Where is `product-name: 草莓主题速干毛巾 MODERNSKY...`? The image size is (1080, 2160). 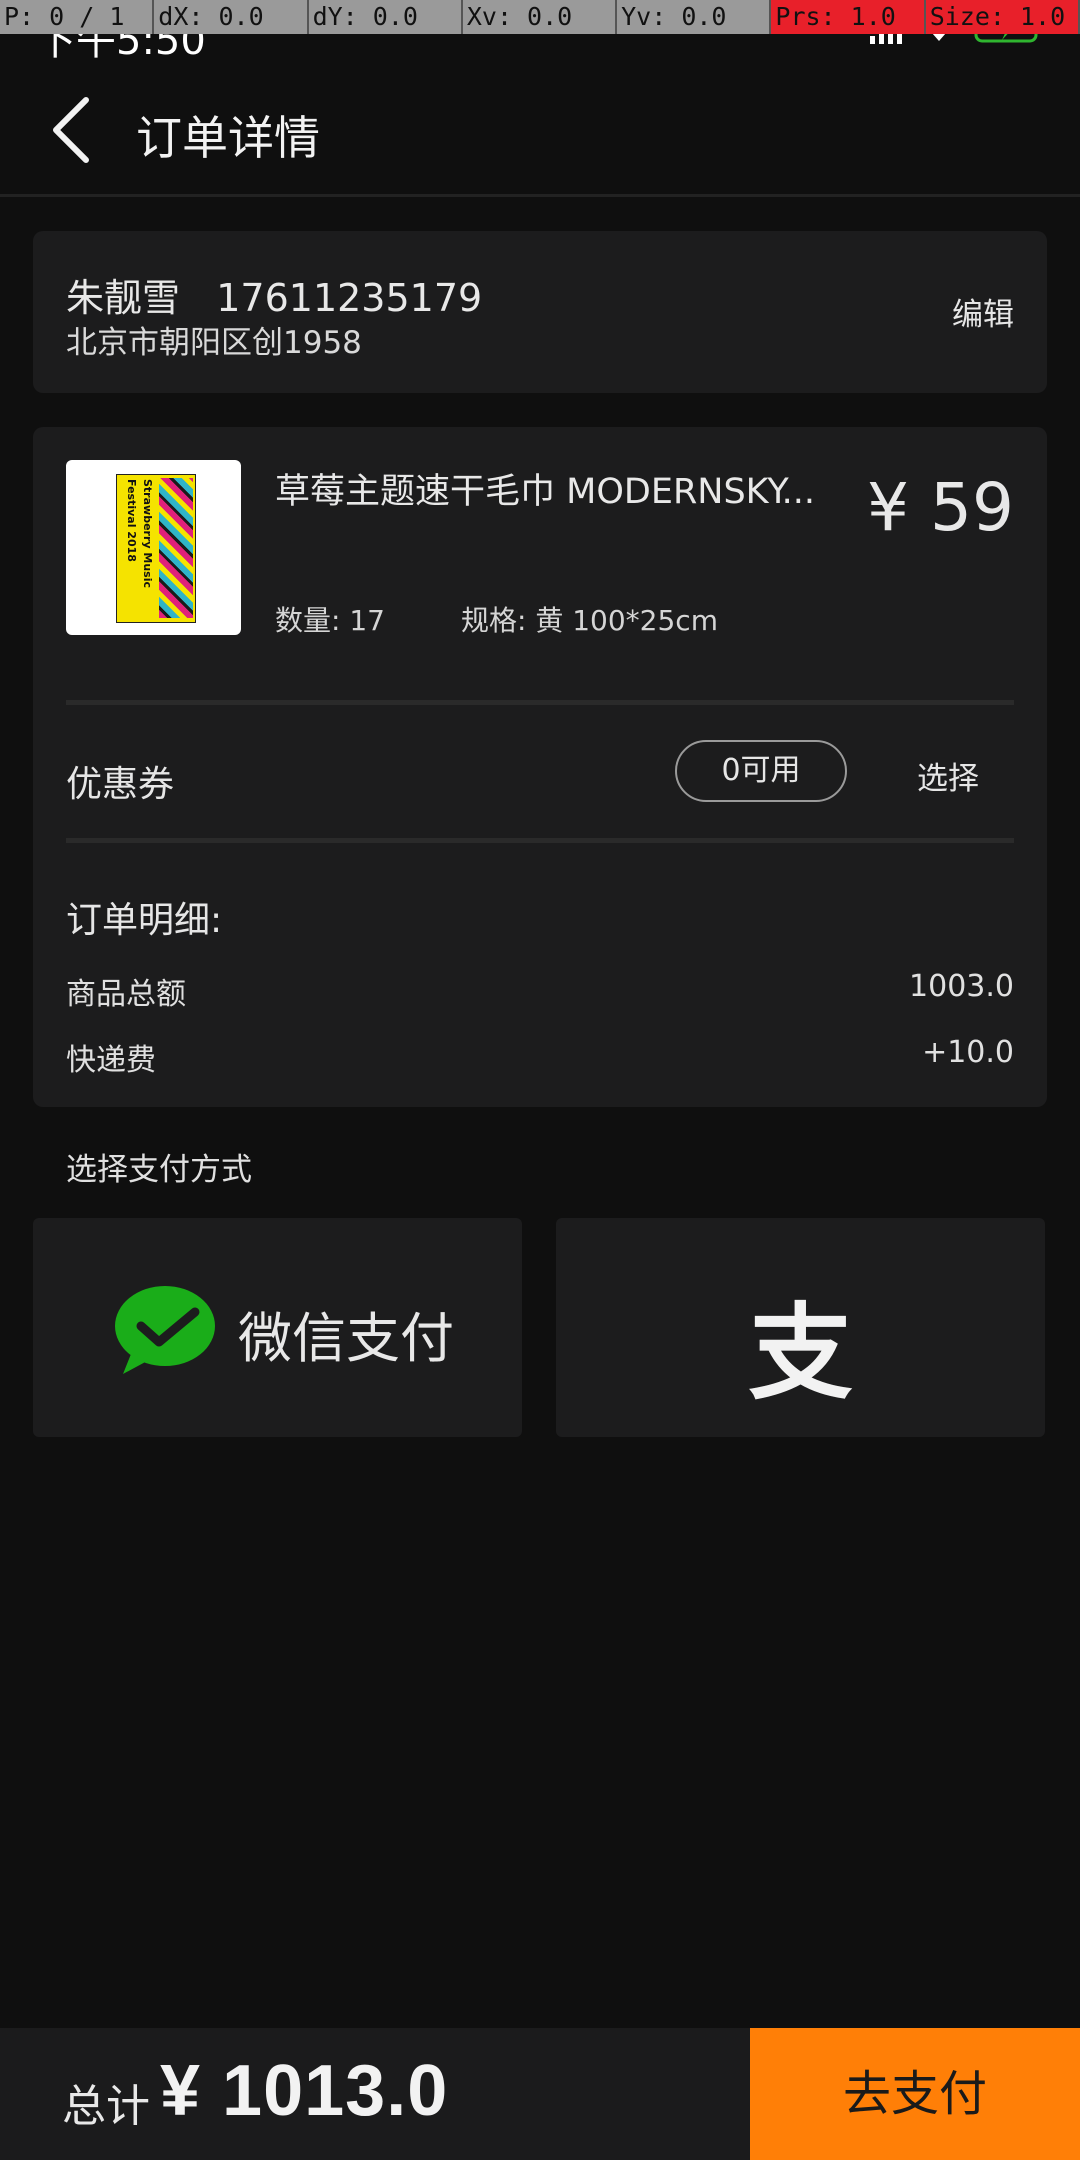
product-name: 草莓主题速干毛巾 MODERNSKY... is located at coordinates (555, 488).